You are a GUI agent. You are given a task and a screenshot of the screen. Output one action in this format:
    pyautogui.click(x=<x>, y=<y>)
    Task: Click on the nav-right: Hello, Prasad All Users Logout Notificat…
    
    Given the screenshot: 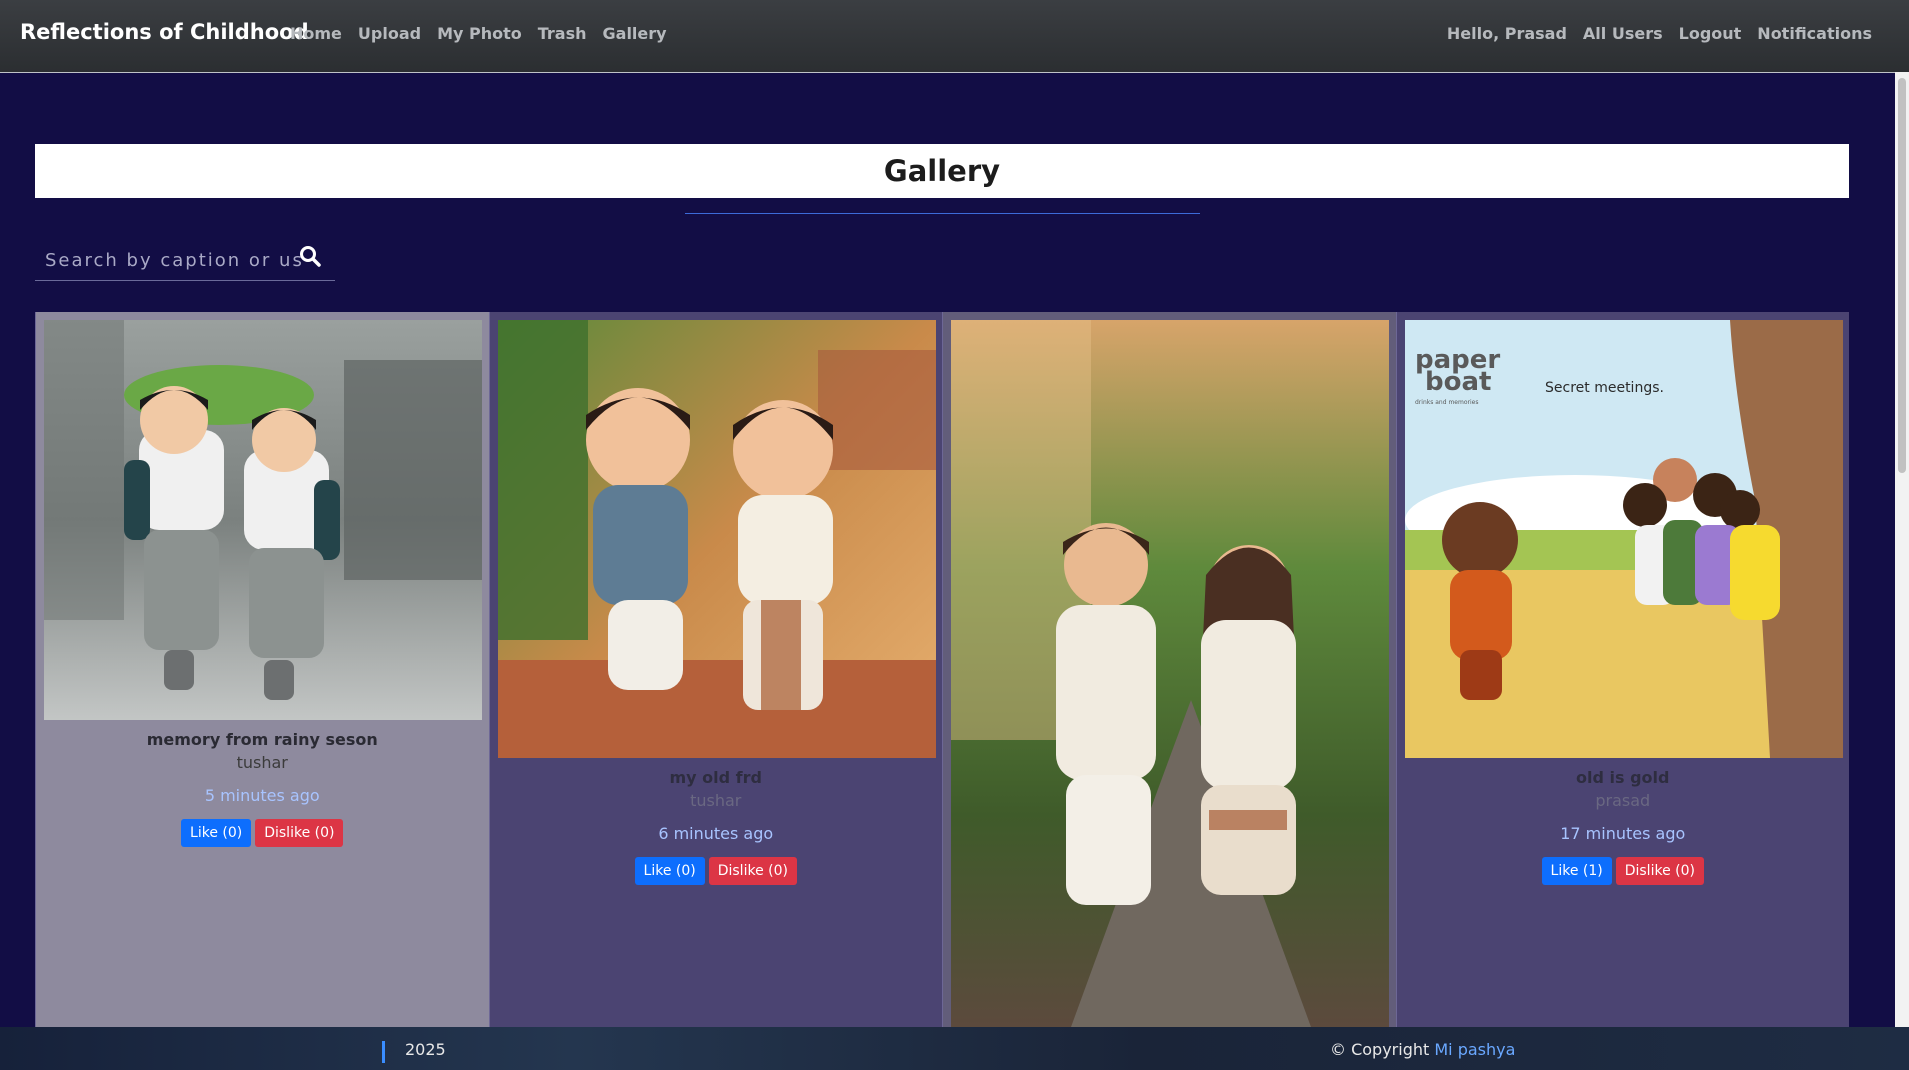 What is the action you would take?
    pyautogui.click(x=1659, y=33)
    